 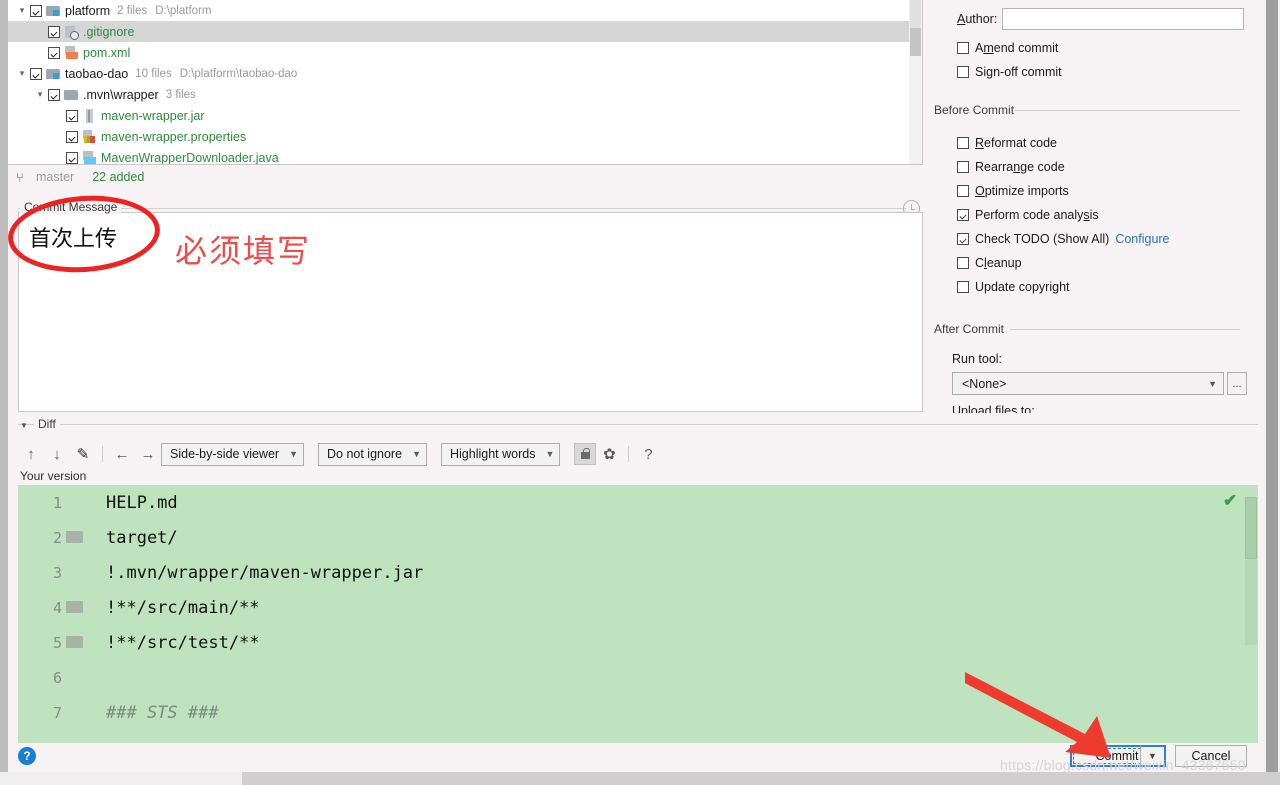 What do you see at coordinates (1063, 167) in the screenshot?
I see `before-commit-option-row: Rearrange code` at bounding box center [1063, 167].